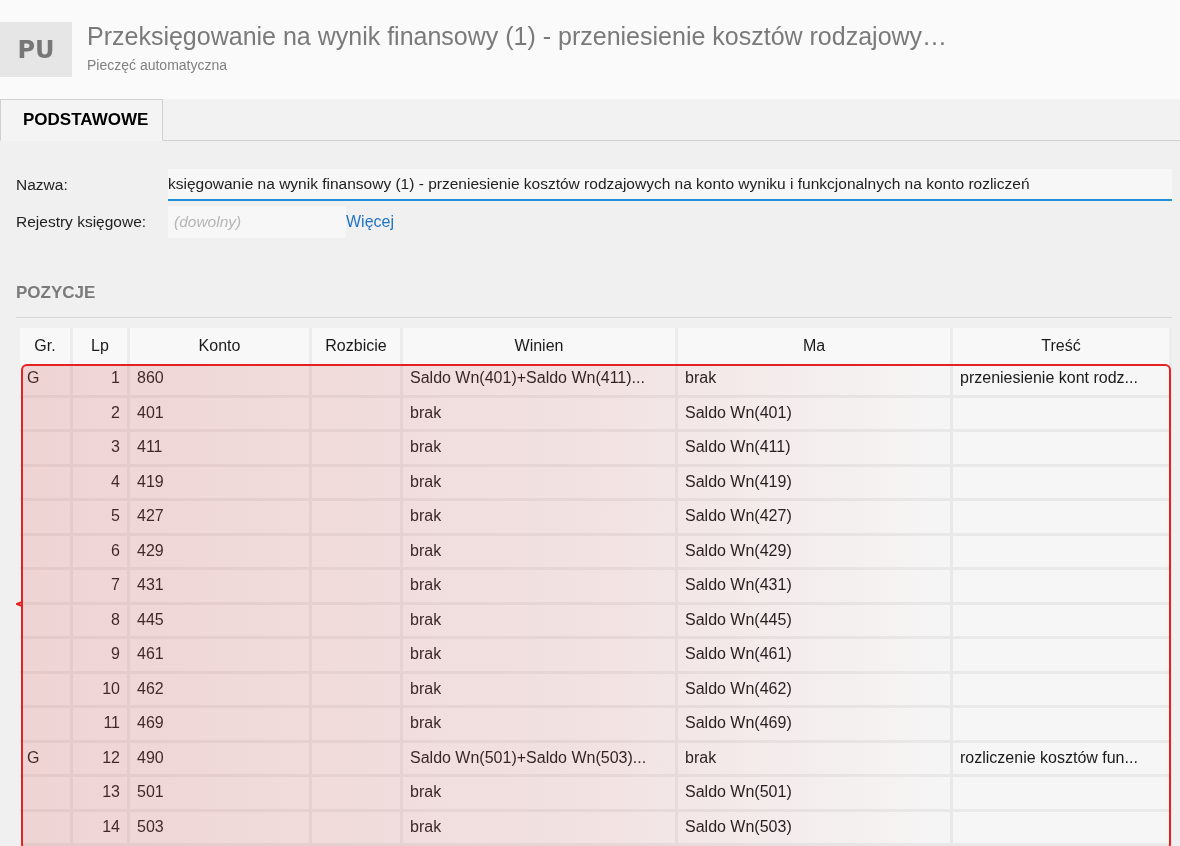 The height and width of the screenshot is (846, 1180). What do you see at coordinates (815, 656) in the screenshot?
I see `table-cell: Saldo Wn(461)` at bounding box center [815, 656].